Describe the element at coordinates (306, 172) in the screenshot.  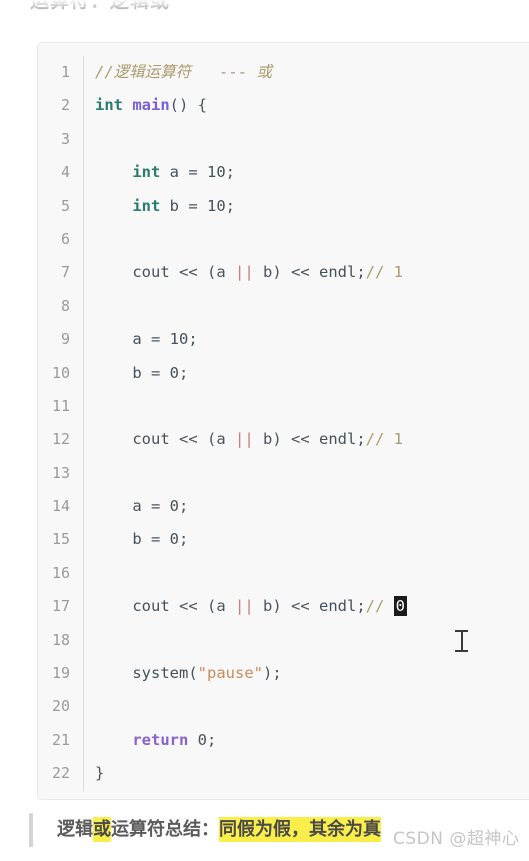
I see `code-line-text: int a = 10;` at that location.